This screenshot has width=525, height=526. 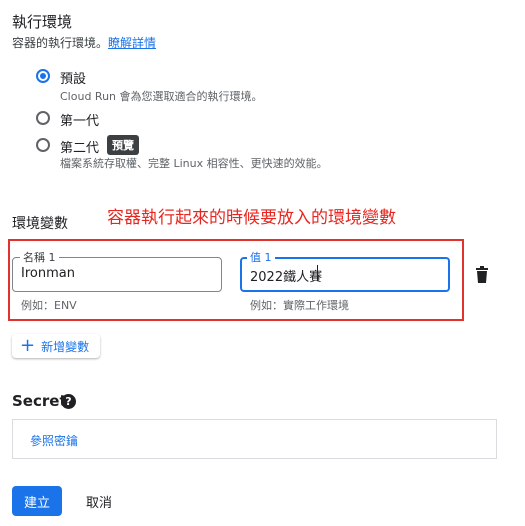 What do you see at coordinates (80, 148) in the screenshot?
I see `option-gen2-label: 第二代` at bounding box center [80, 148].